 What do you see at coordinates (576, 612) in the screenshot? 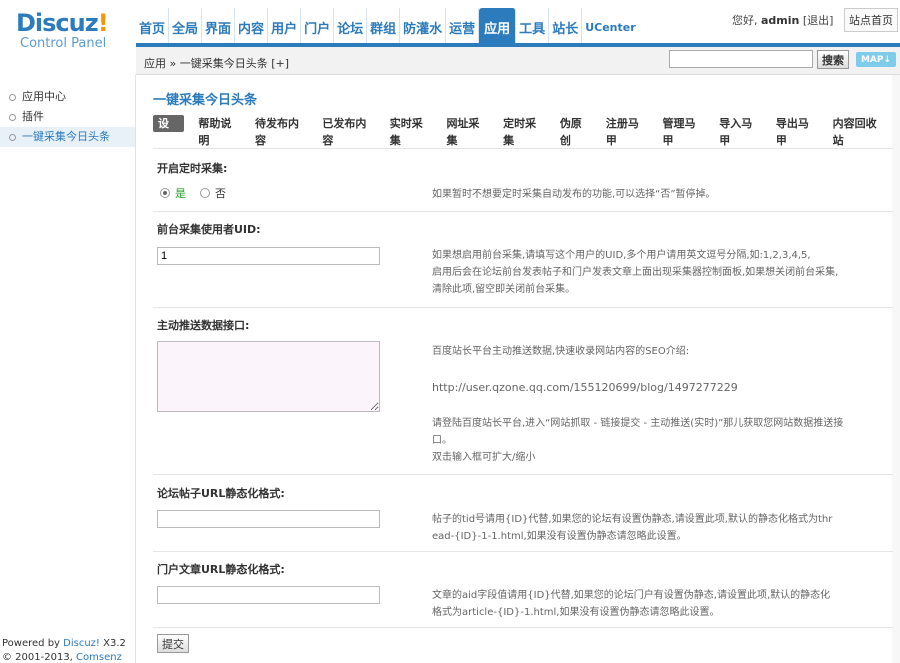
I see `portal-url-tip-line: 格式为article-{ID}-1.html,如果没有设置伪静态请忽略此设置。` at bounding box center [576, 612].